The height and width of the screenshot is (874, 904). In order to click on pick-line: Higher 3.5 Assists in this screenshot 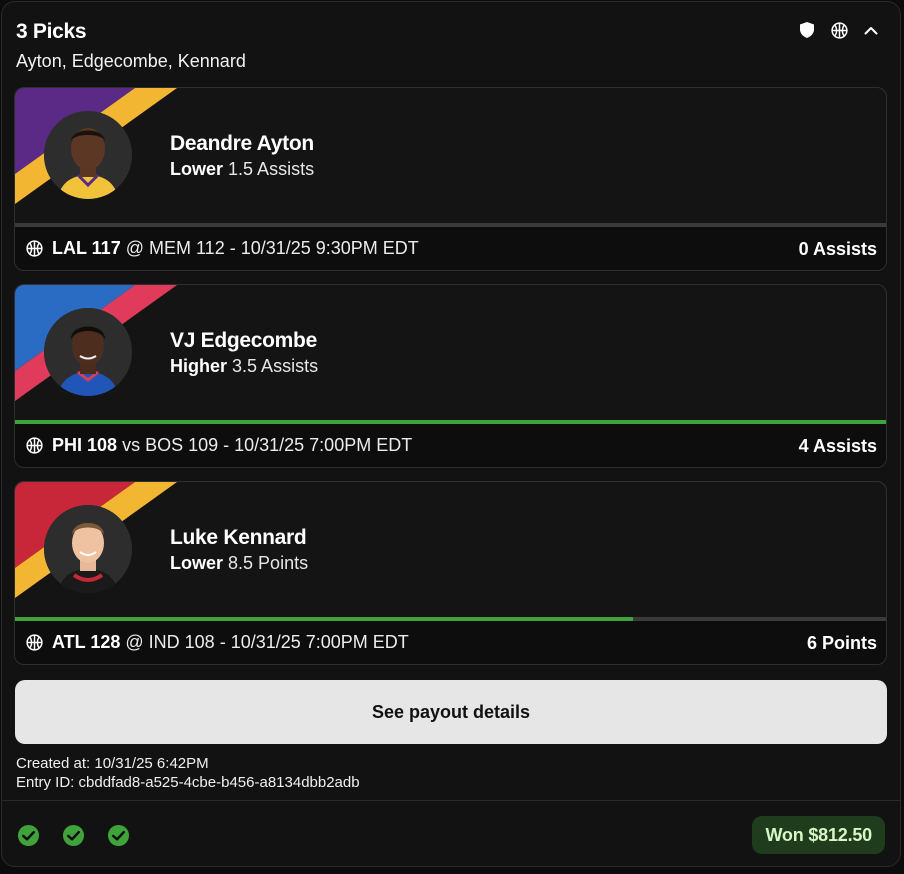, I will do `click(244, 366)`.